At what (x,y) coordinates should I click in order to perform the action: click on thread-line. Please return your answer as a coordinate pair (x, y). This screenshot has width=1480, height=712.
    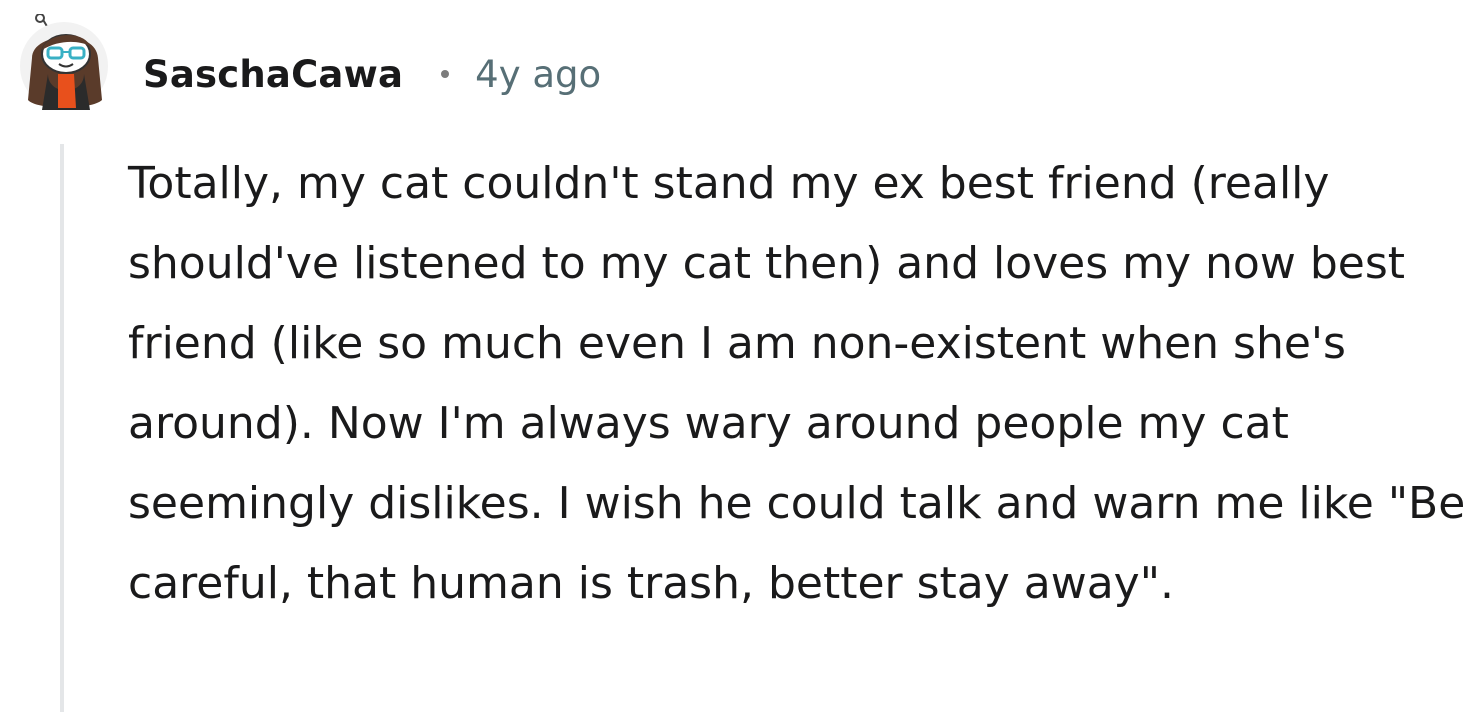
    Looking at the image, I should click on (62, 428).